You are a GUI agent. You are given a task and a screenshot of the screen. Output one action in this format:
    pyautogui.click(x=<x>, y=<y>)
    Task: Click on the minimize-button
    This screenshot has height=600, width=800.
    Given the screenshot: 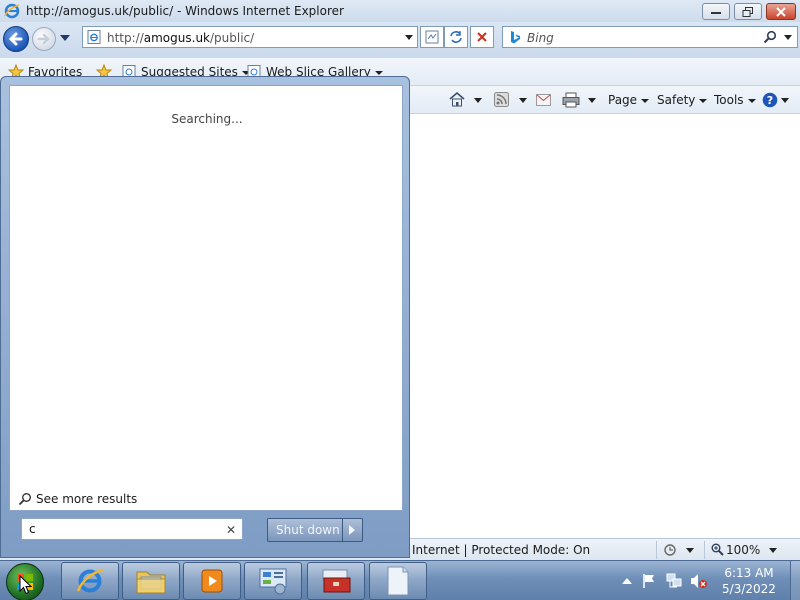 What is the action you would take?
    pyautogui.click(x=716, y=11)
    